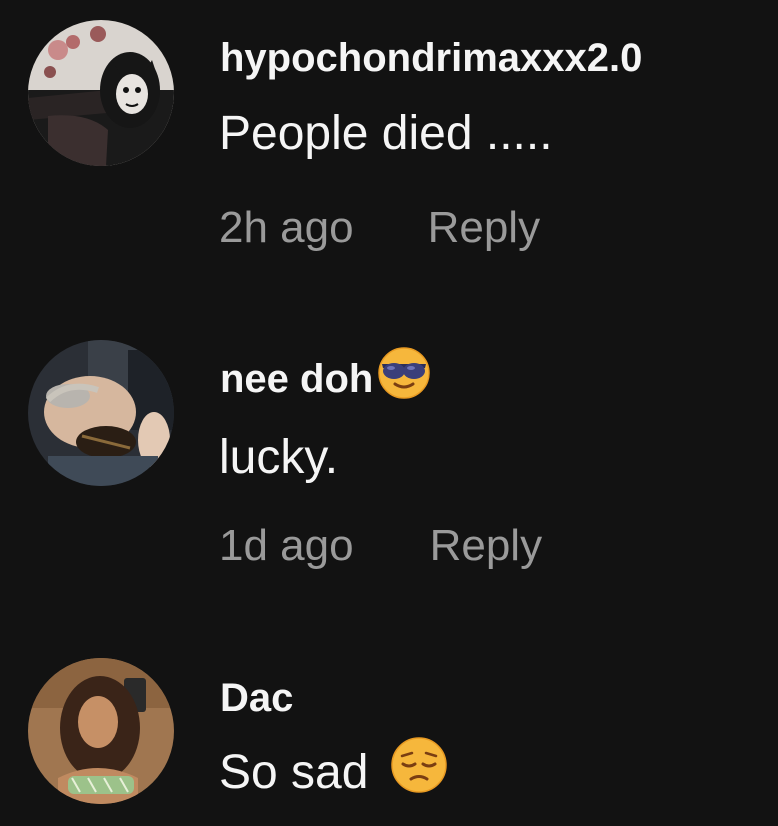  What do you see at coordinates (286, 545) in the screenshot?
I see `comment-timestamp: 1d ago` at bounding box center [286, 545].